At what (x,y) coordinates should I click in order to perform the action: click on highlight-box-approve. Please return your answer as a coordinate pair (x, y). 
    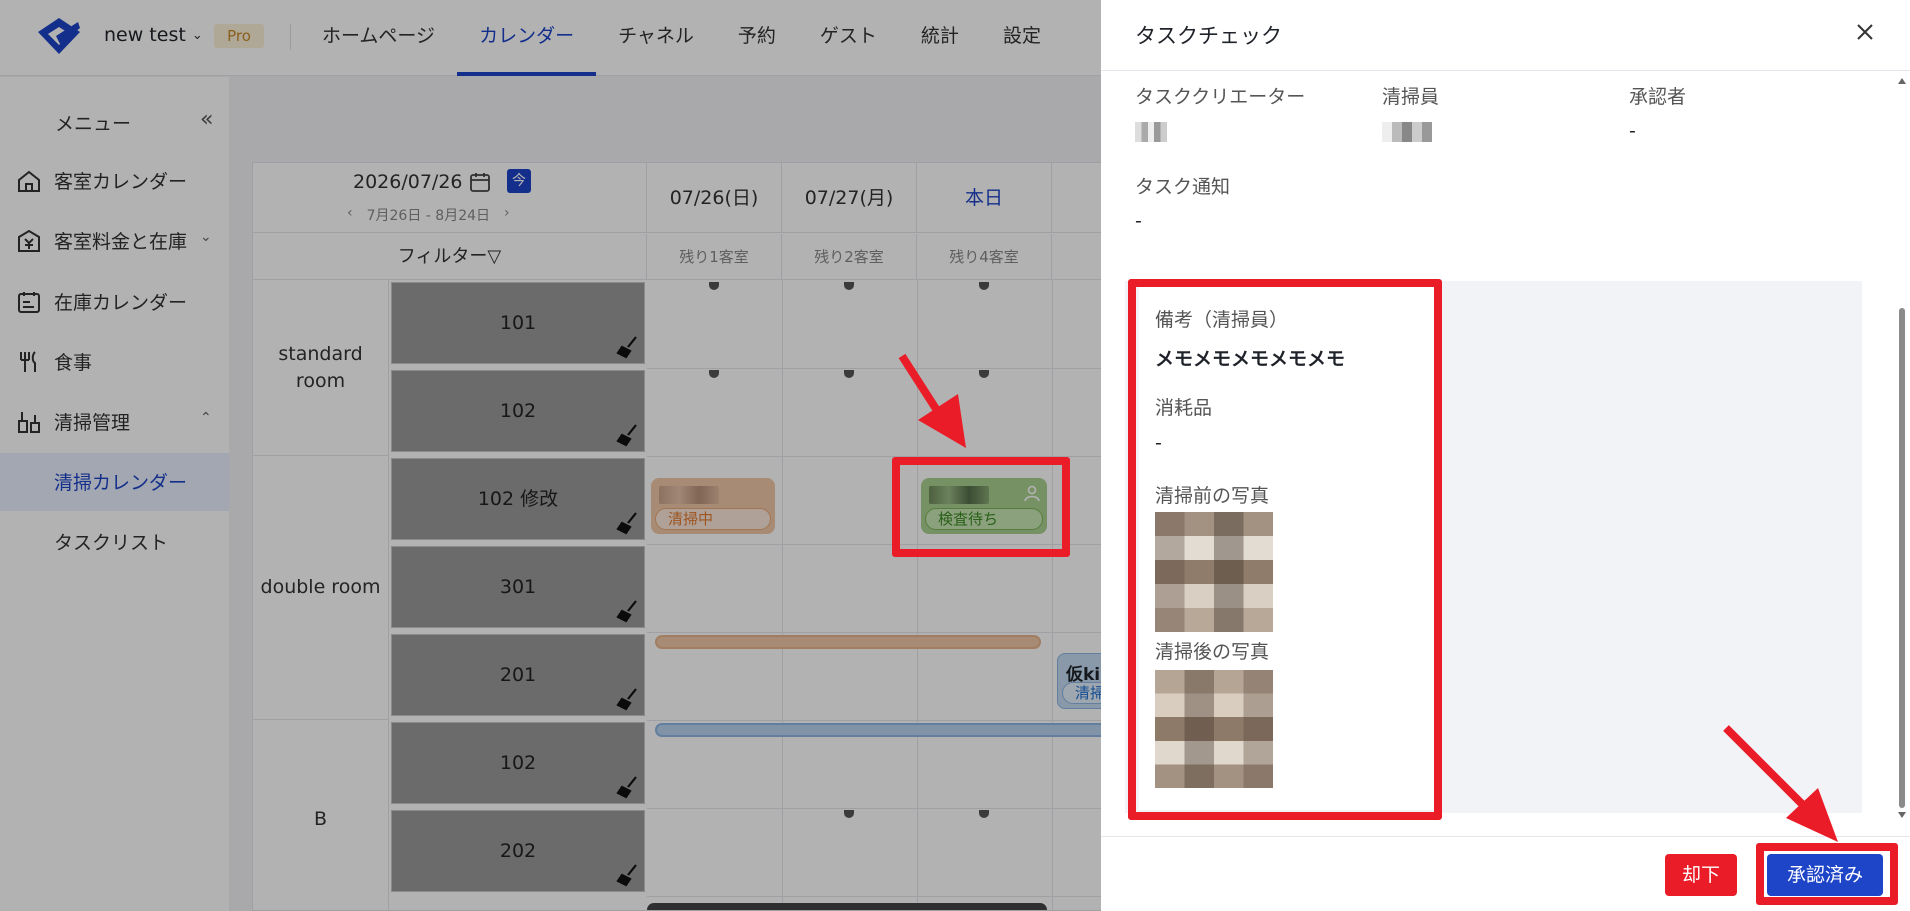
    Looking at the image, I should click on (1827, 874).